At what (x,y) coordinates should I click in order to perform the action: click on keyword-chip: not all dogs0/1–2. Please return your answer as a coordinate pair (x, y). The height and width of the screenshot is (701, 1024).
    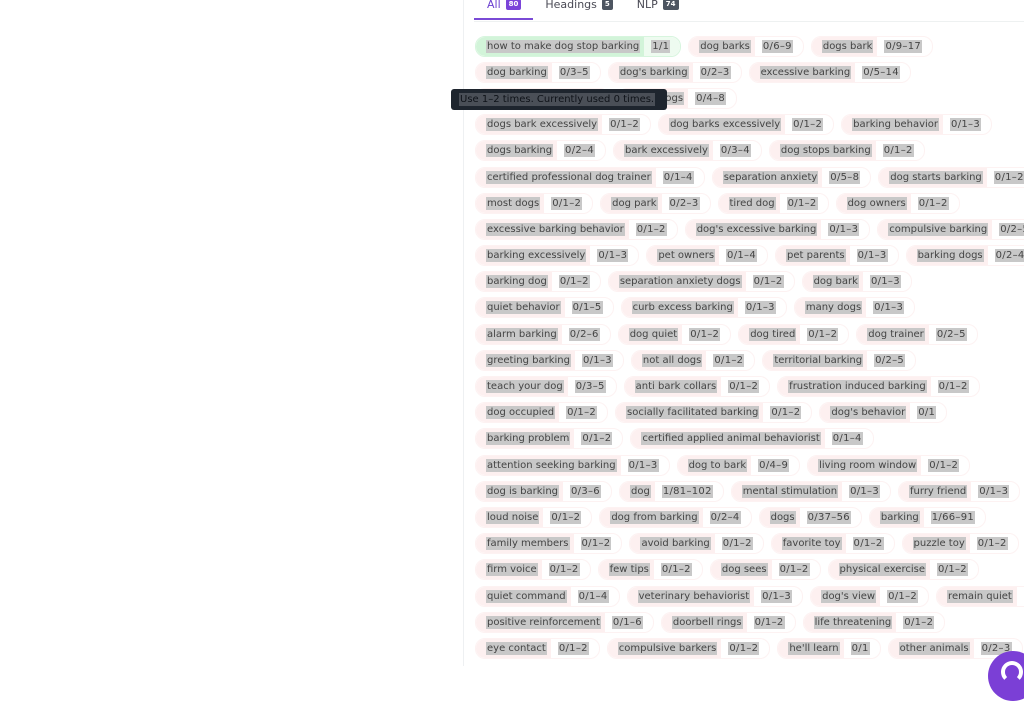
    Looking at the image, I should click on (693, 360).